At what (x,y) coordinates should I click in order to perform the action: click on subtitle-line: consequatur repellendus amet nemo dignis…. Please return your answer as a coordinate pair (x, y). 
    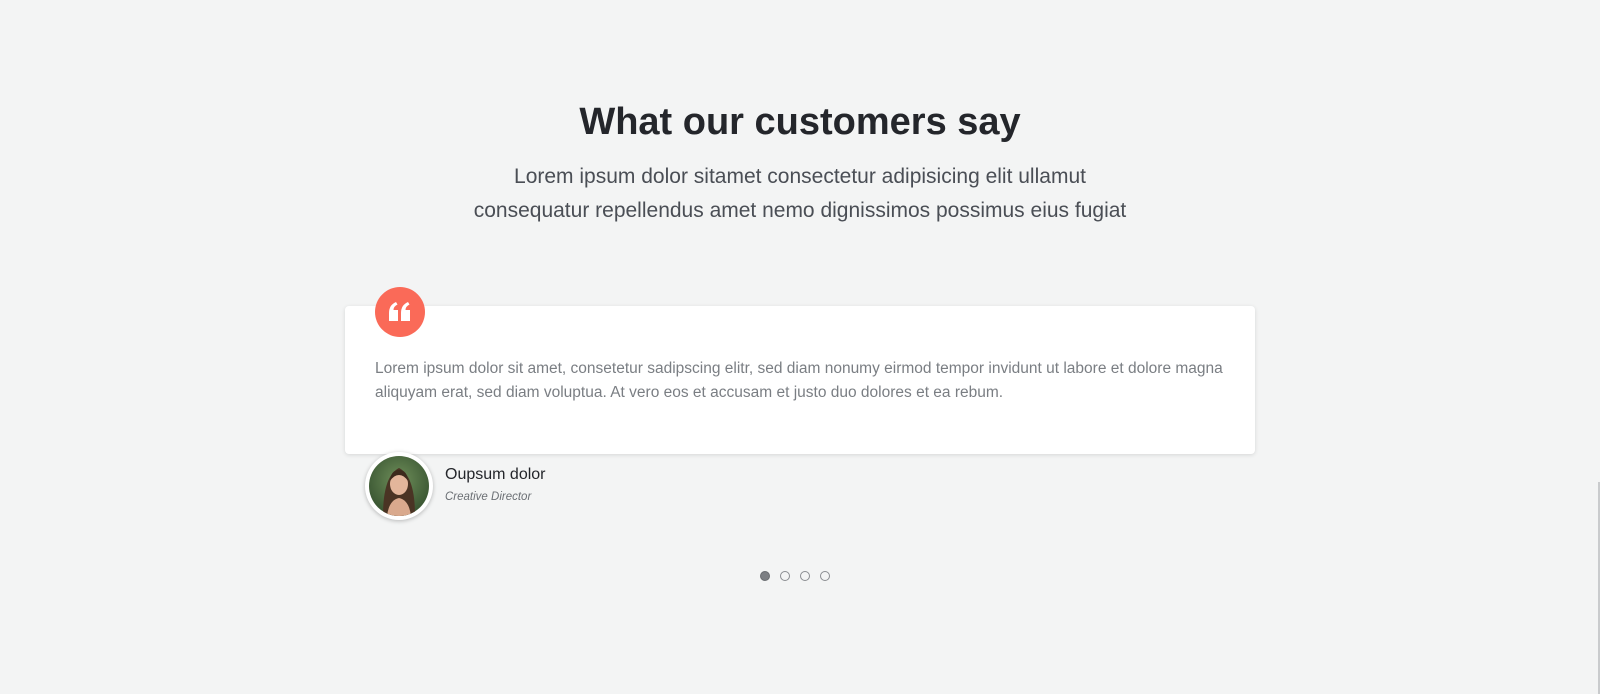
    Looking at the image, I should click on (800, 210).